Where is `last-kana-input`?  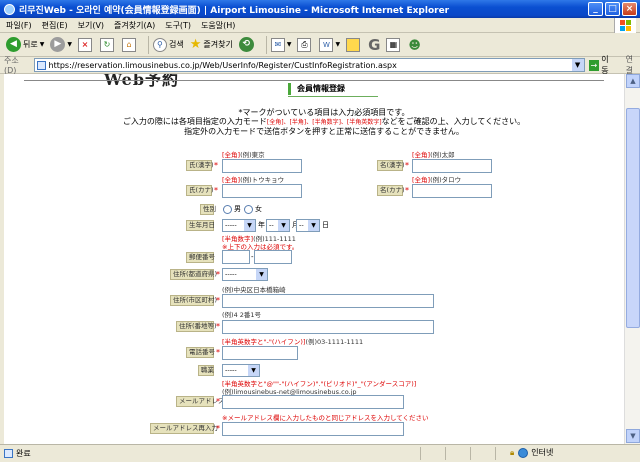 last-kana-input is located at coordinates (262, 191).